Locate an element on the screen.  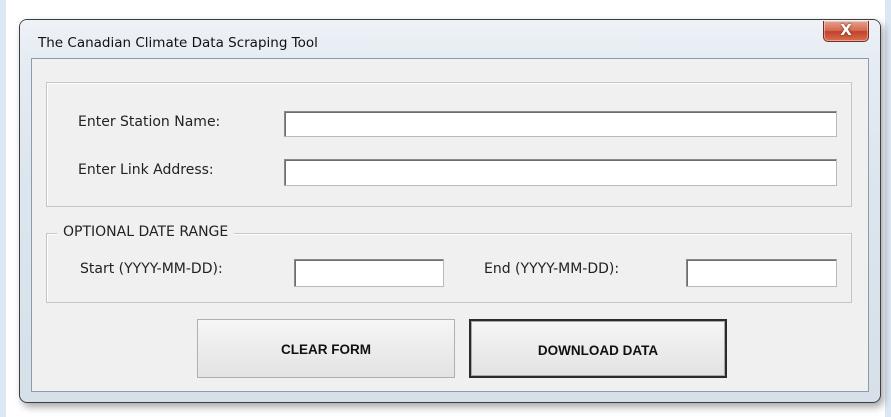
clear-form-button: CLEAR FORM is located at coordinates (326, 348).